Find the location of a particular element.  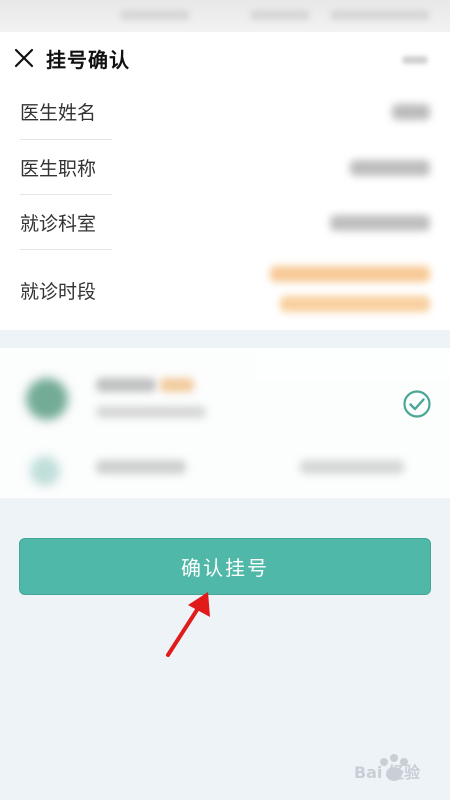

row-label: 就诊时段 is located at coordinates (58, 292).